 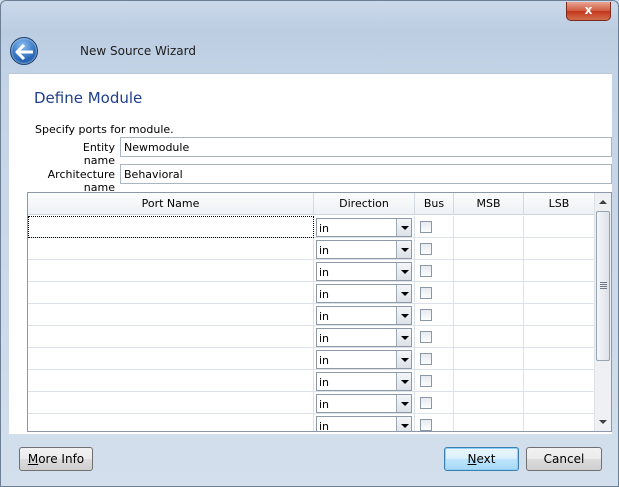 What do you see at coordinates (489, 204) in the screenshot?
I see `column-header-msb: MSB` at bounding box center [489, 204].